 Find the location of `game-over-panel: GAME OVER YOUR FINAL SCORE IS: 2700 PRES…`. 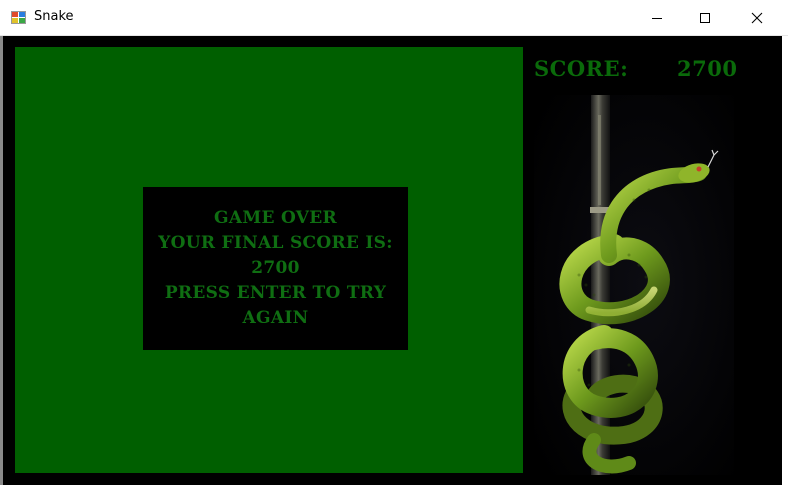

game-over-panel: GAME OVER YOUR FINAL SCORE IS: 2700 PRES… is located at coordinates (275, 268).